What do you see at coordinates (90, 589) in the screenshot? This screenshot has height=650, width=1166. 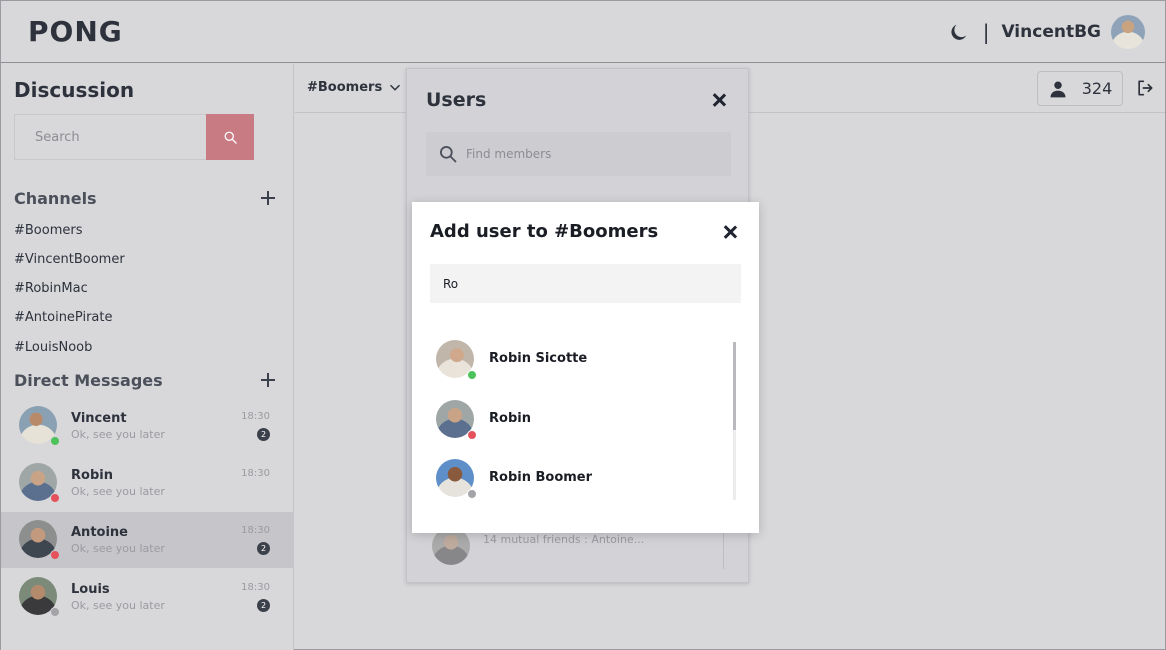 I see `dm-name: Louis` at bounding box center [90, 589].